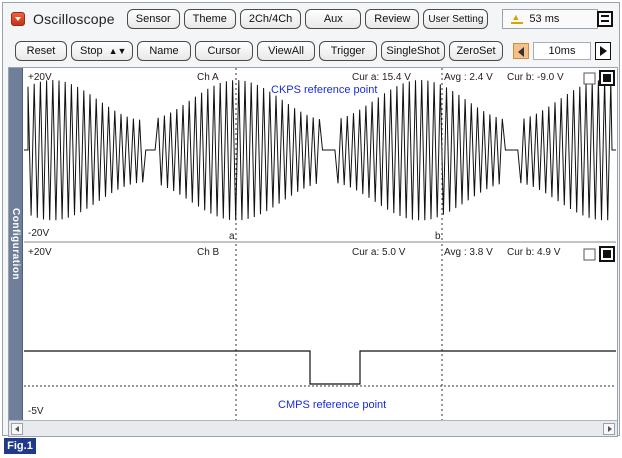 The width and height of the screenshot is (622, 458). I want to click on stop-button: Stop ▲▼, so click(102, 51).